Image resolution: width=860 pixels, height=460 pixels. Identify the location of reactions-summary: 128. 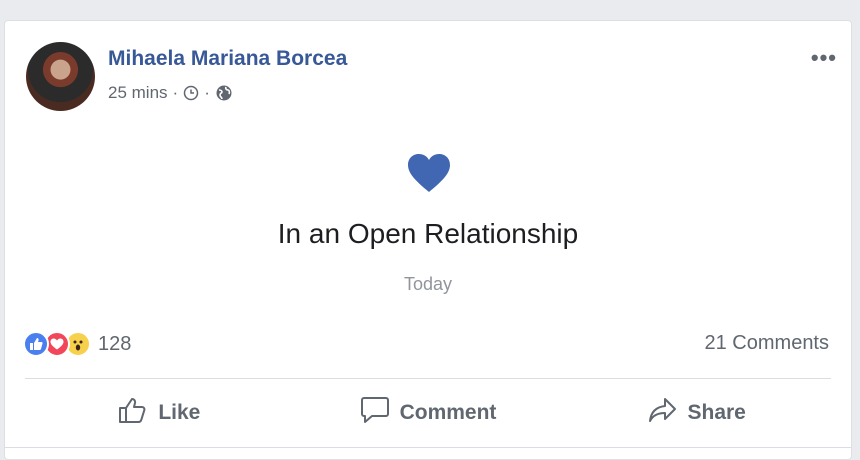
(77, 344).